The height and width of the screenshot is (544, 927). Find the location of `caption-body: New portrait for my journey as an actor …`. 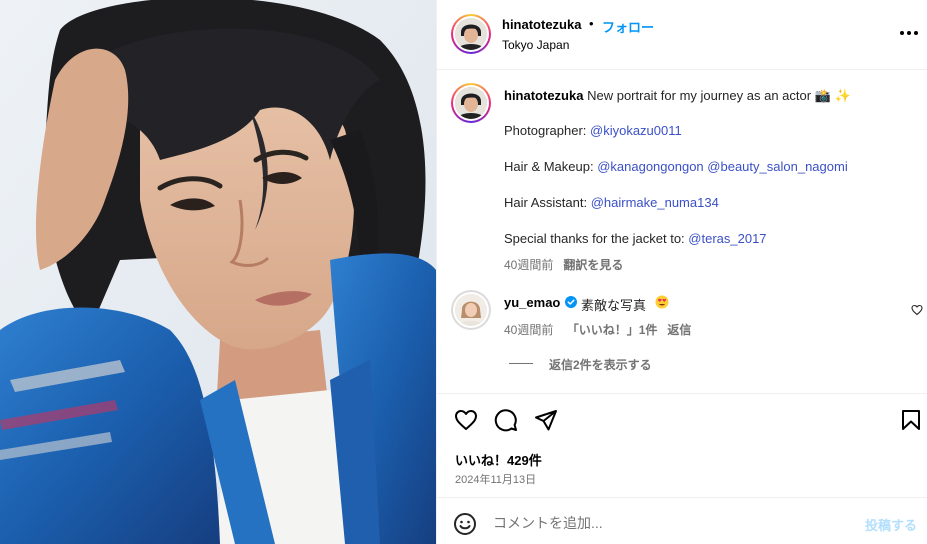

caption-body: New portrait for my journey as an actor … is located at coordinates (719, 95).